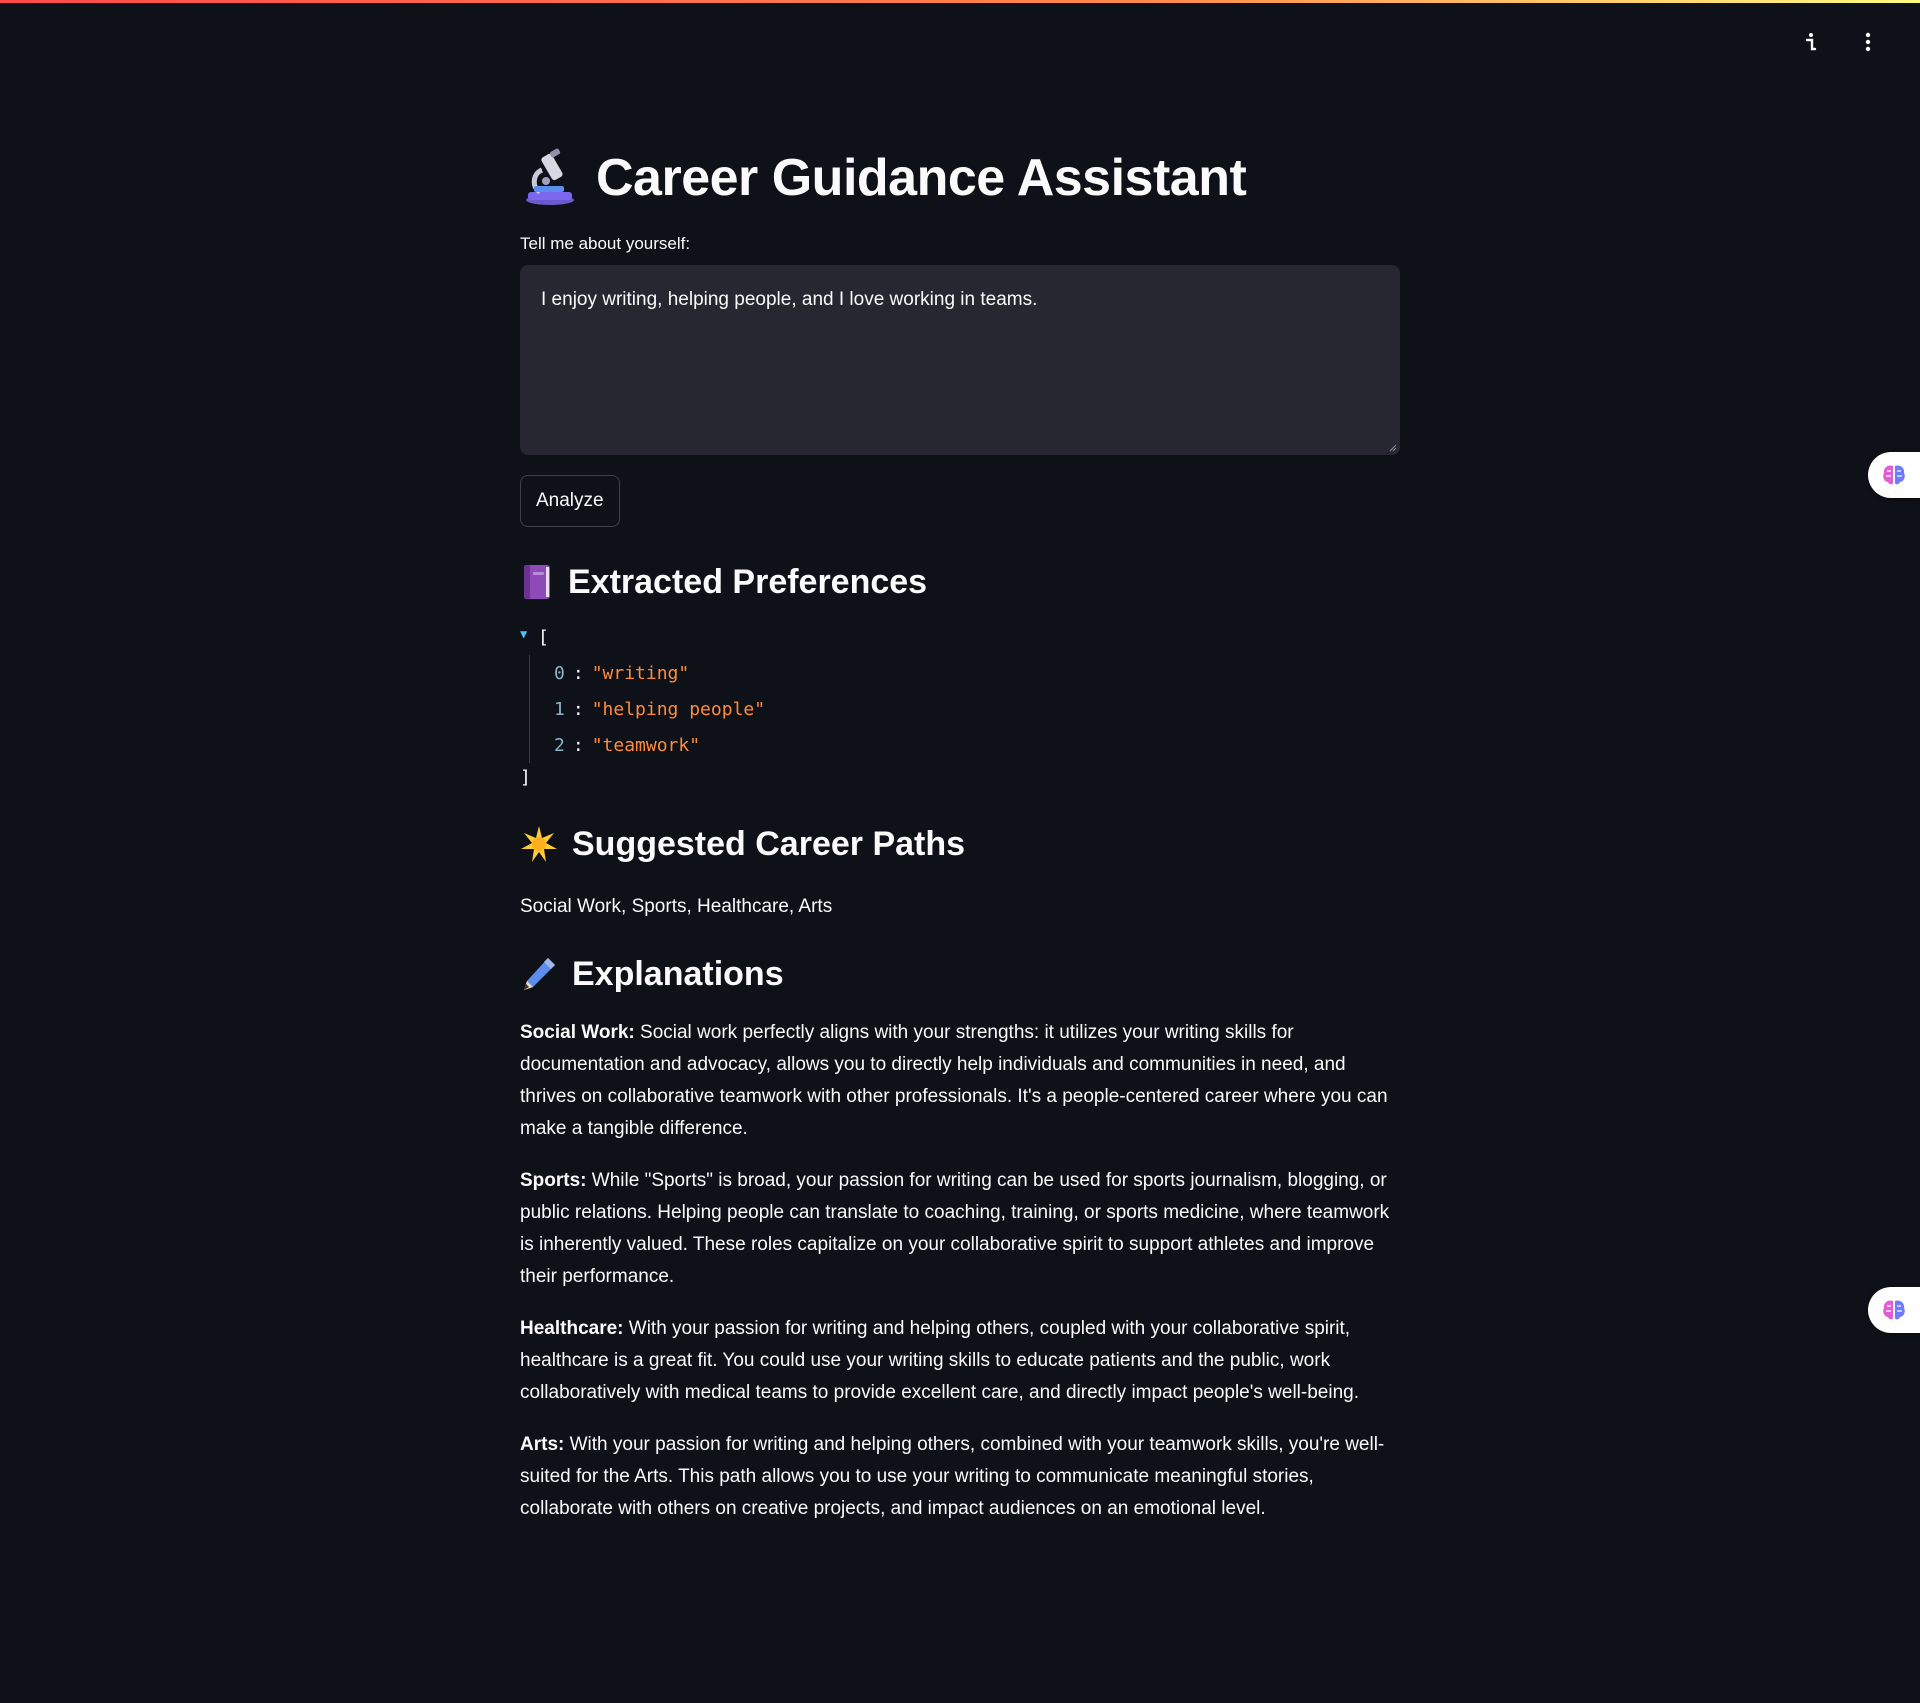 This screenshot has width=1920, height=1703. Describe the element at coordinates (1868, 42) in the screenshot. I see `more-vertical-icon` at that location.